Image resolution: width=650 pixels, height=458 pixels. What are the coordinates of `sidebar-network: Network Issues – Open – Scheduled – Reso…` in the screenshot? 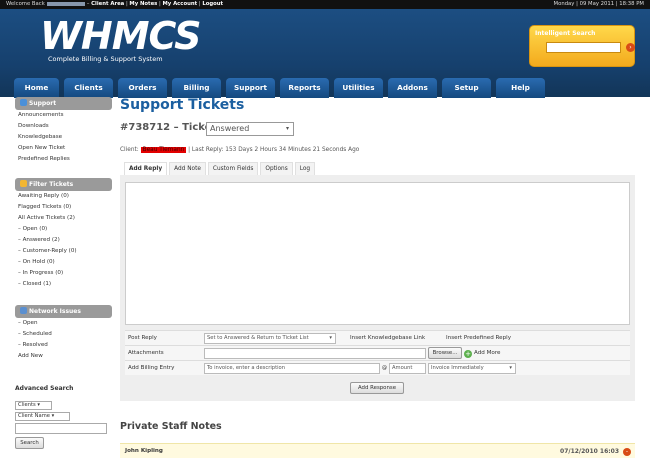 It's located at (63, 333).